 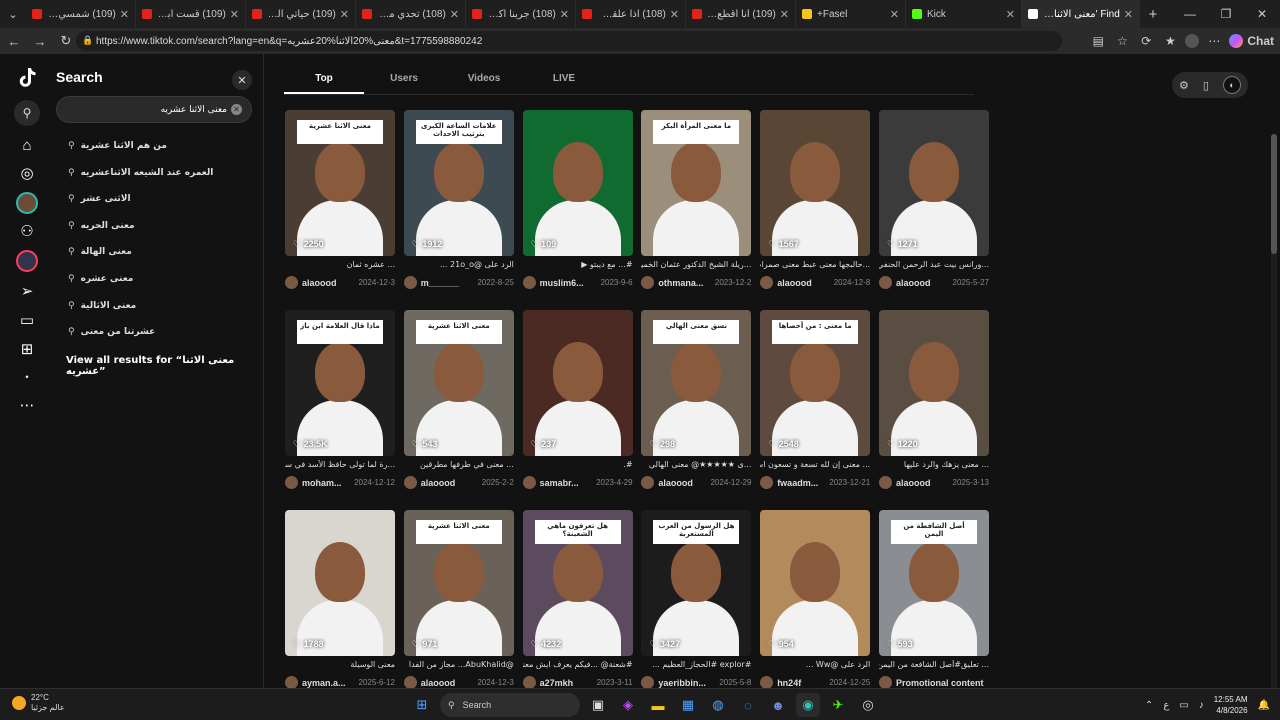 What do you see at coordinates (577, 264) in the screenshot?
I see `video-title: #... مع ديبتو ▶` at bounding box center [577, 264].